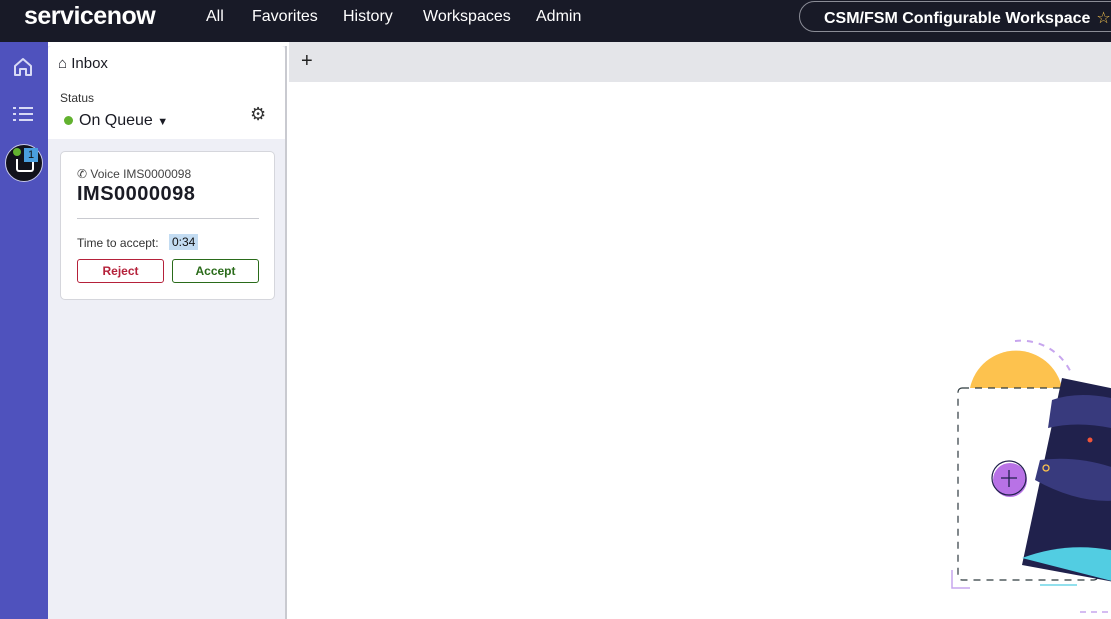 The image size is (1111, 619). I want to click on reject-button: Reject, so click(120, 271).